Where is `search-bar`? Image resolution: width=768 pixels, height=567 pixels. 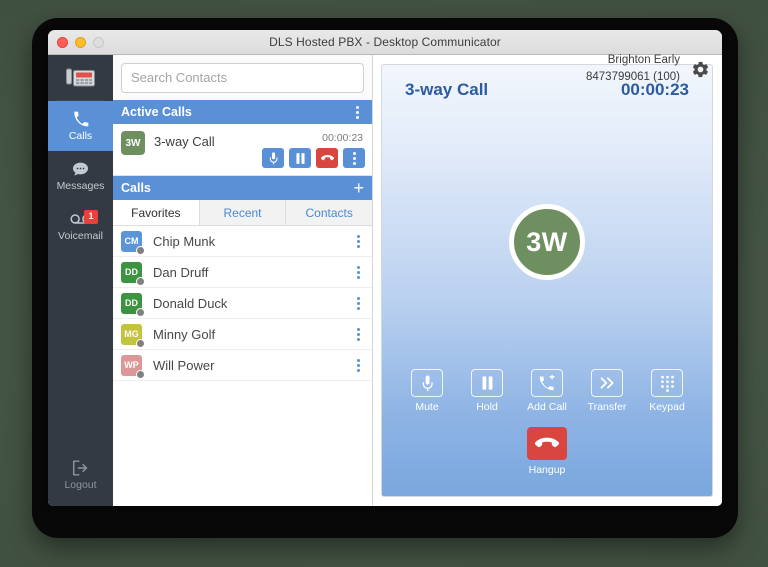 search-bar is located at coordinates (242, 77).